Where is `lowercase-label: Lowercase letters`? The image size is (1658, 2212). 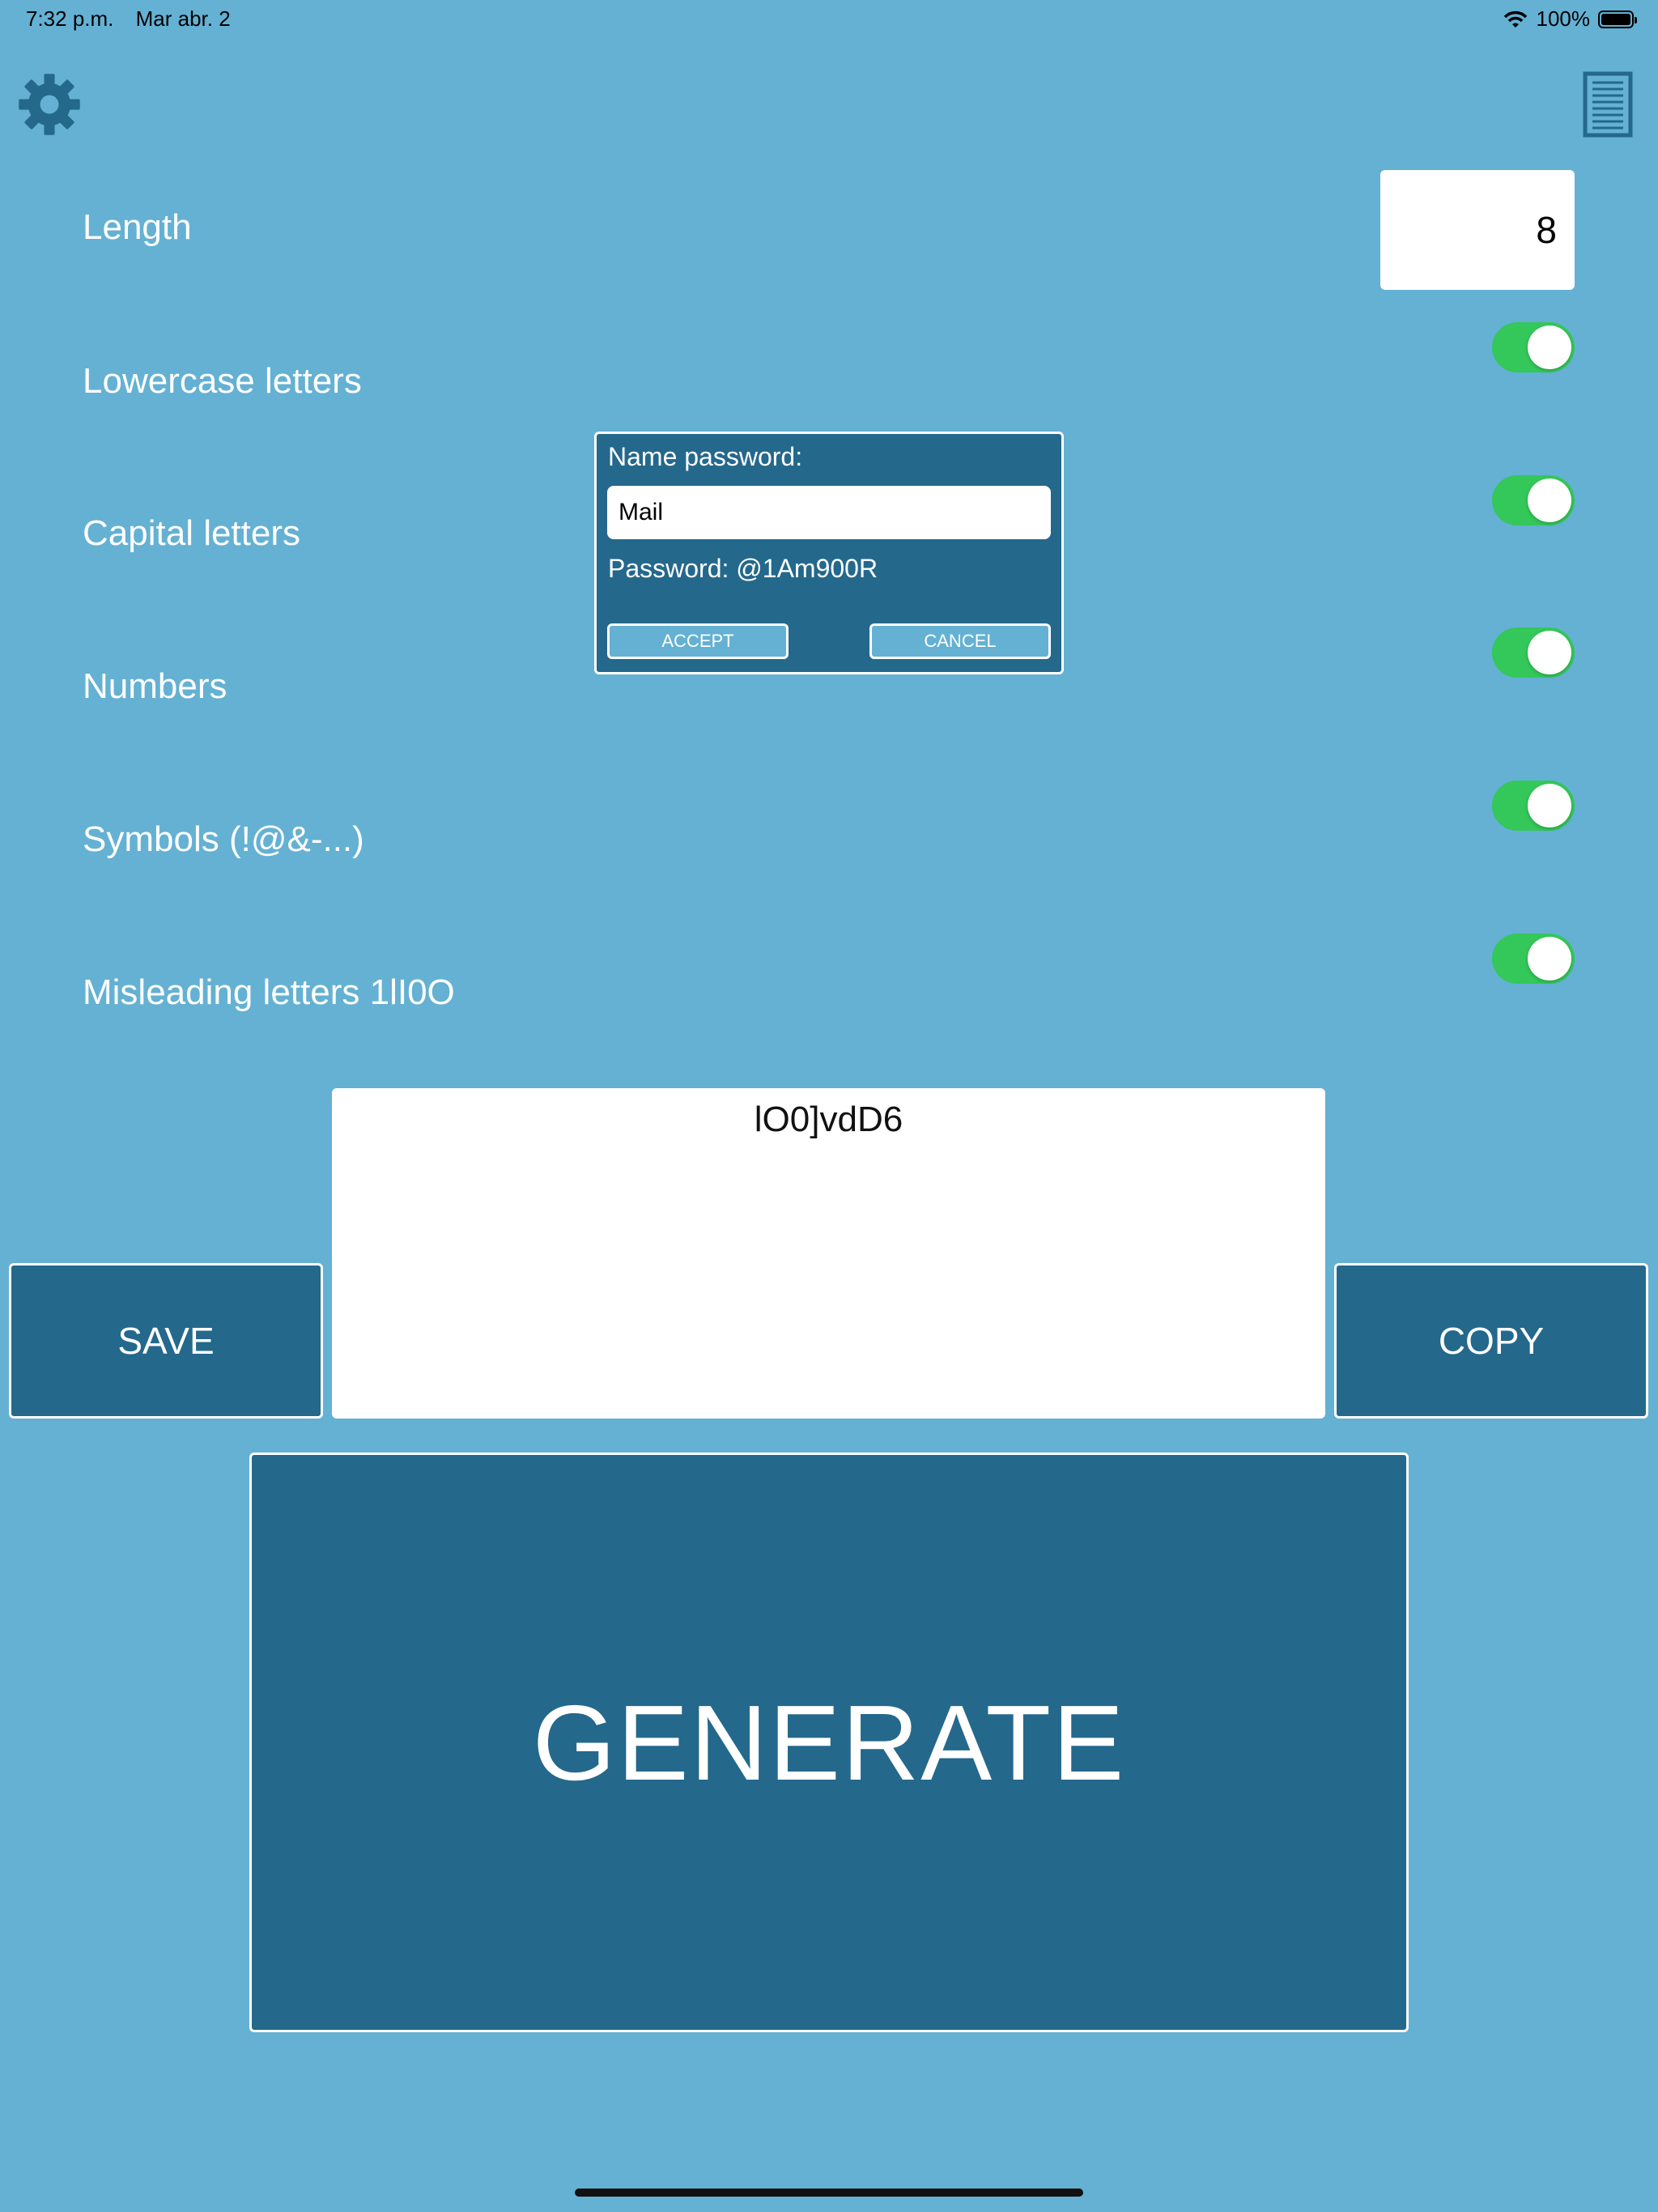
lowercase-label: Lowercase letters is located at coordinates (222, 381).